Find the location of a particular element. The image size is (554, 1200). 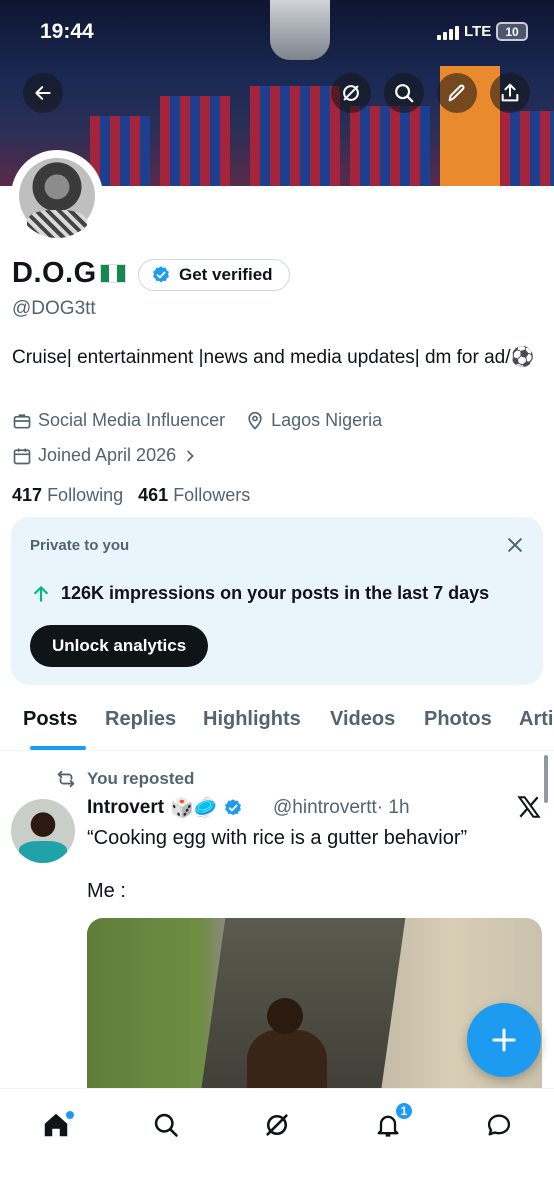

search-button is located at coordinates (404, 93).